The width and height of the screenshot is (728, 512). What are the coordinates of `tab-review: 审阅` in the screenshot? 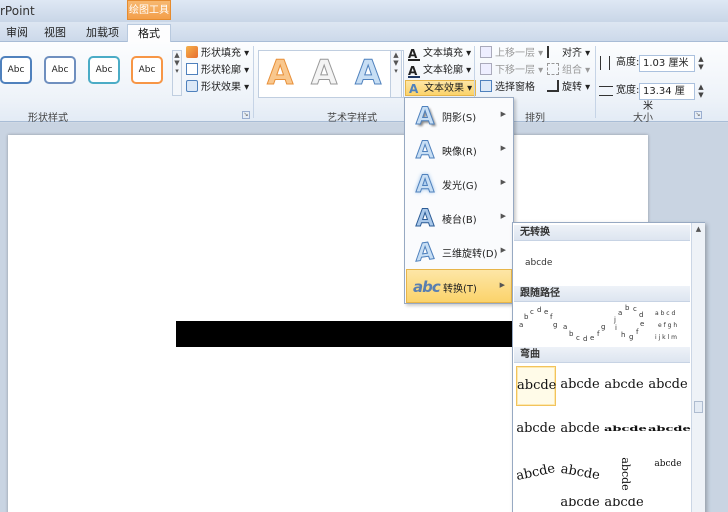 It's located at (17, 33).